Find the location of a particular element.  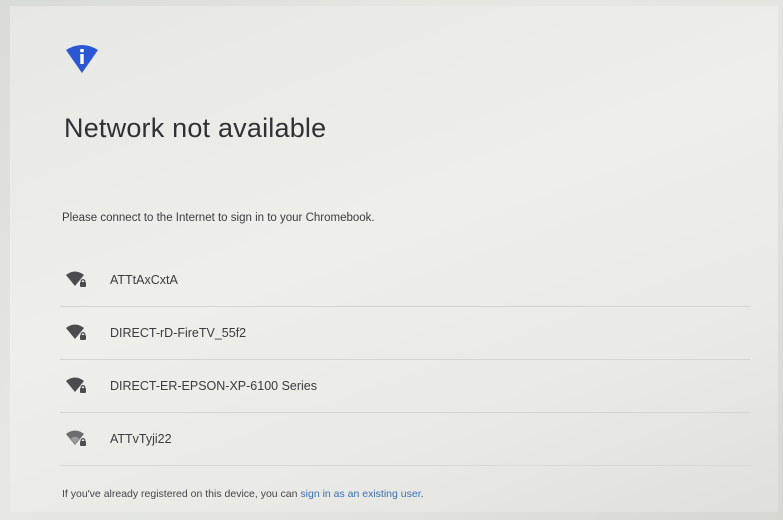

network-name: DIRECT-rD-FireTV_55f2 is located at coordinates (178, 333).